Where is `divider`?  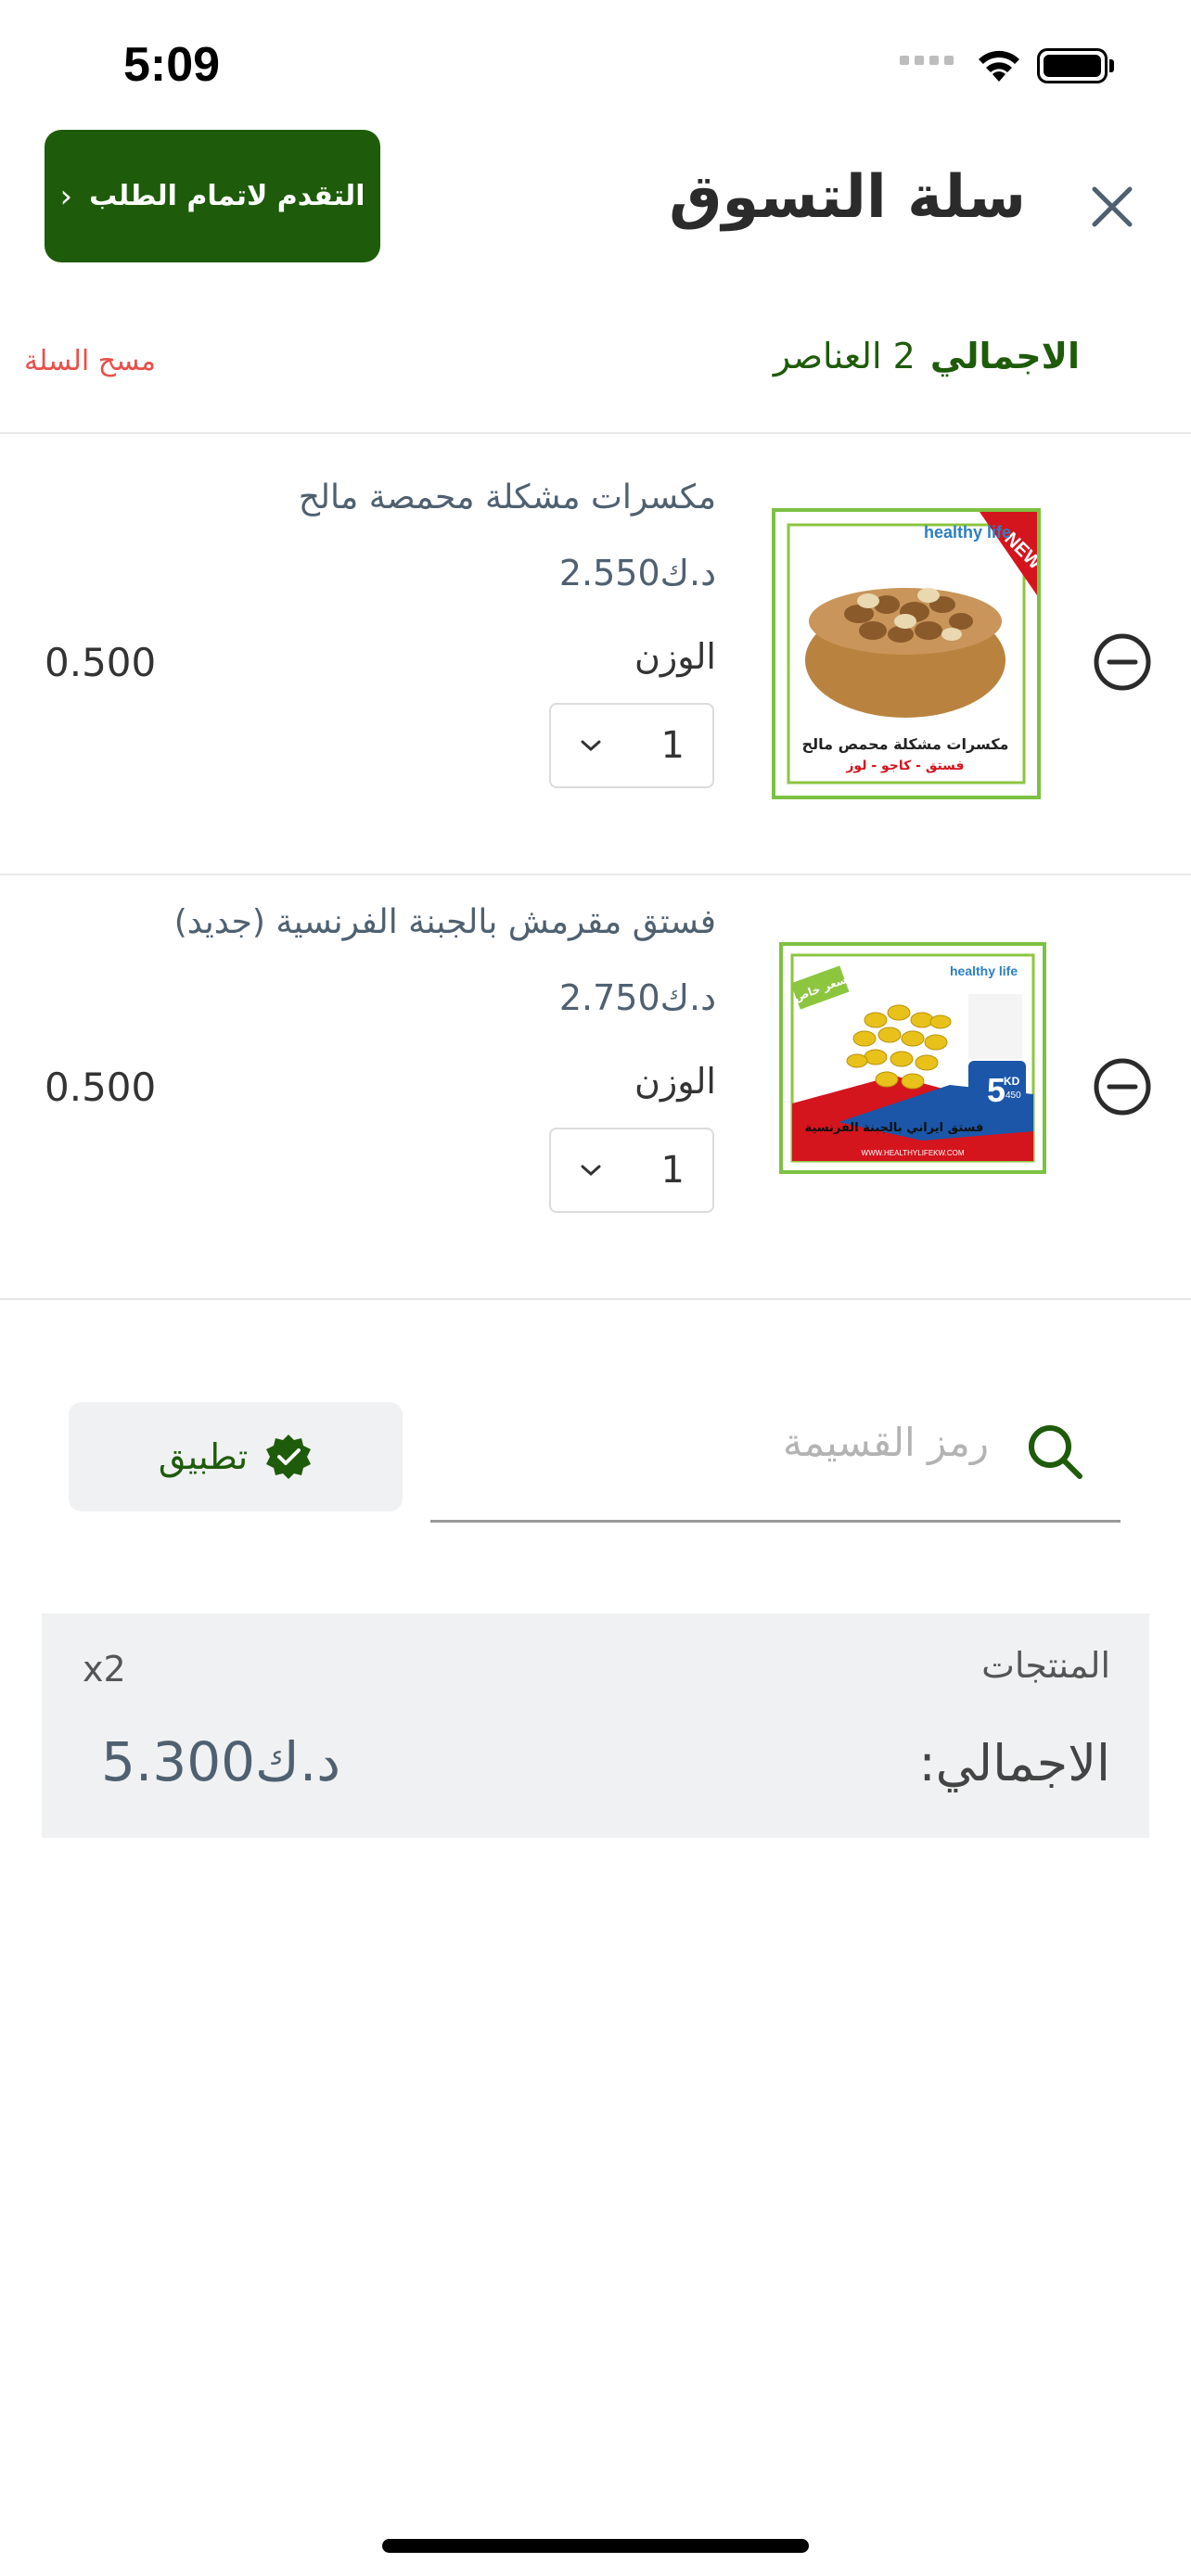 divider is located at coordinates (595, 1299).